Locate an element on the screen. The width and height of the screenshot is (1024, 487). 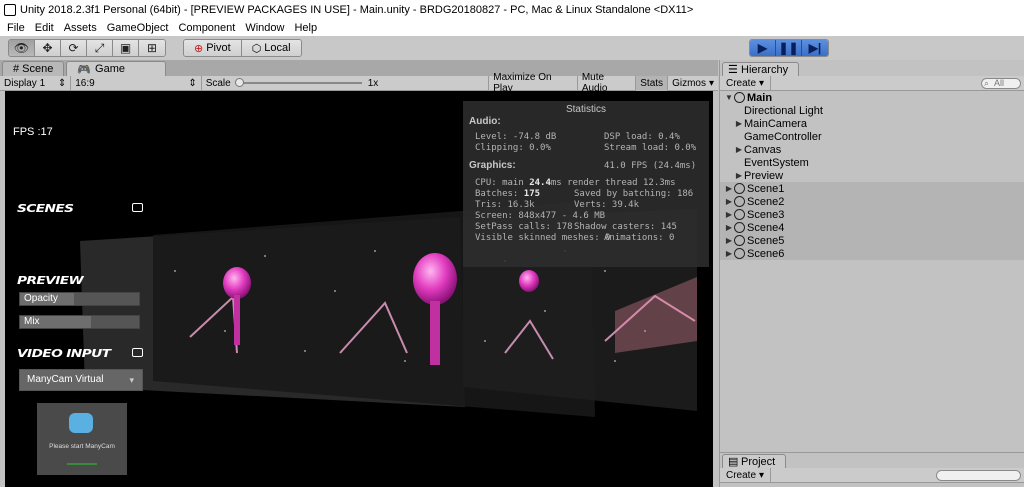
hierarchy-item: ▶ Preview is located at coordinates (872, 175).